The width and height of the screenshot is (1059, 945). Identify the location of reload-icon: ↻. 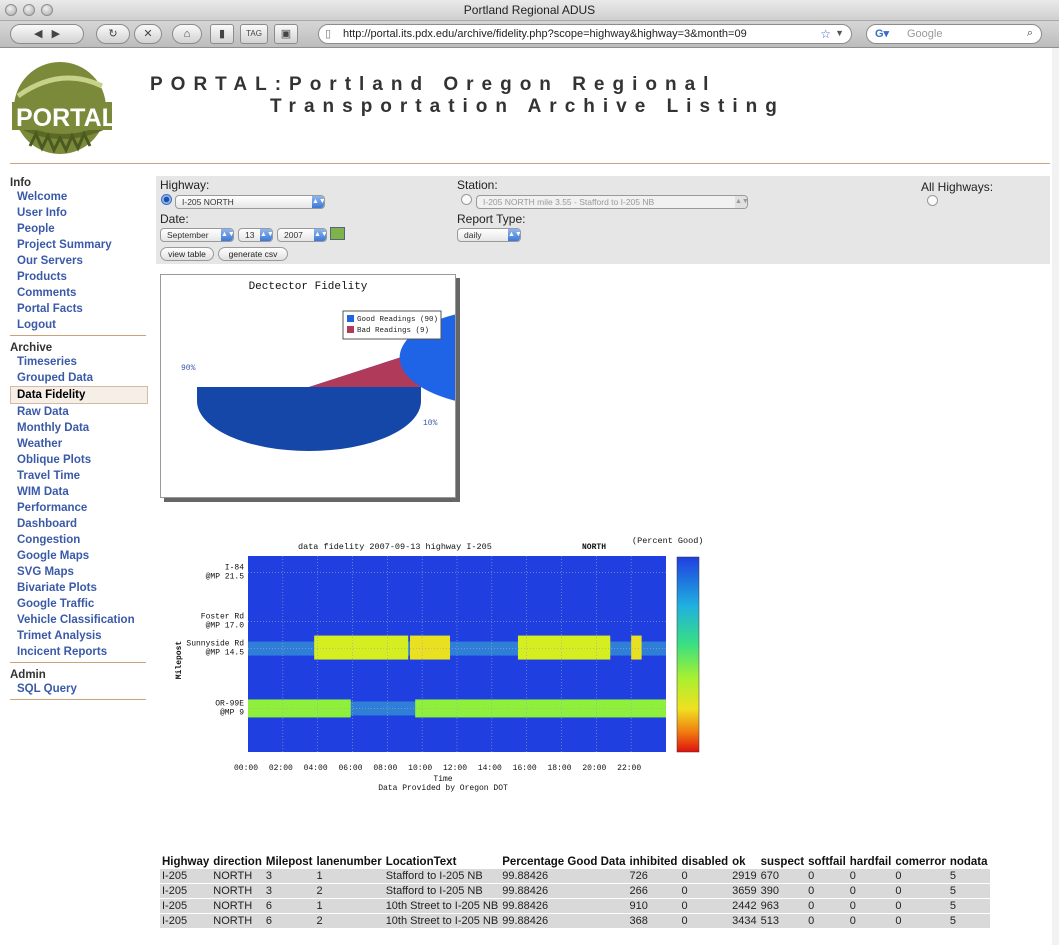
(113, 34).